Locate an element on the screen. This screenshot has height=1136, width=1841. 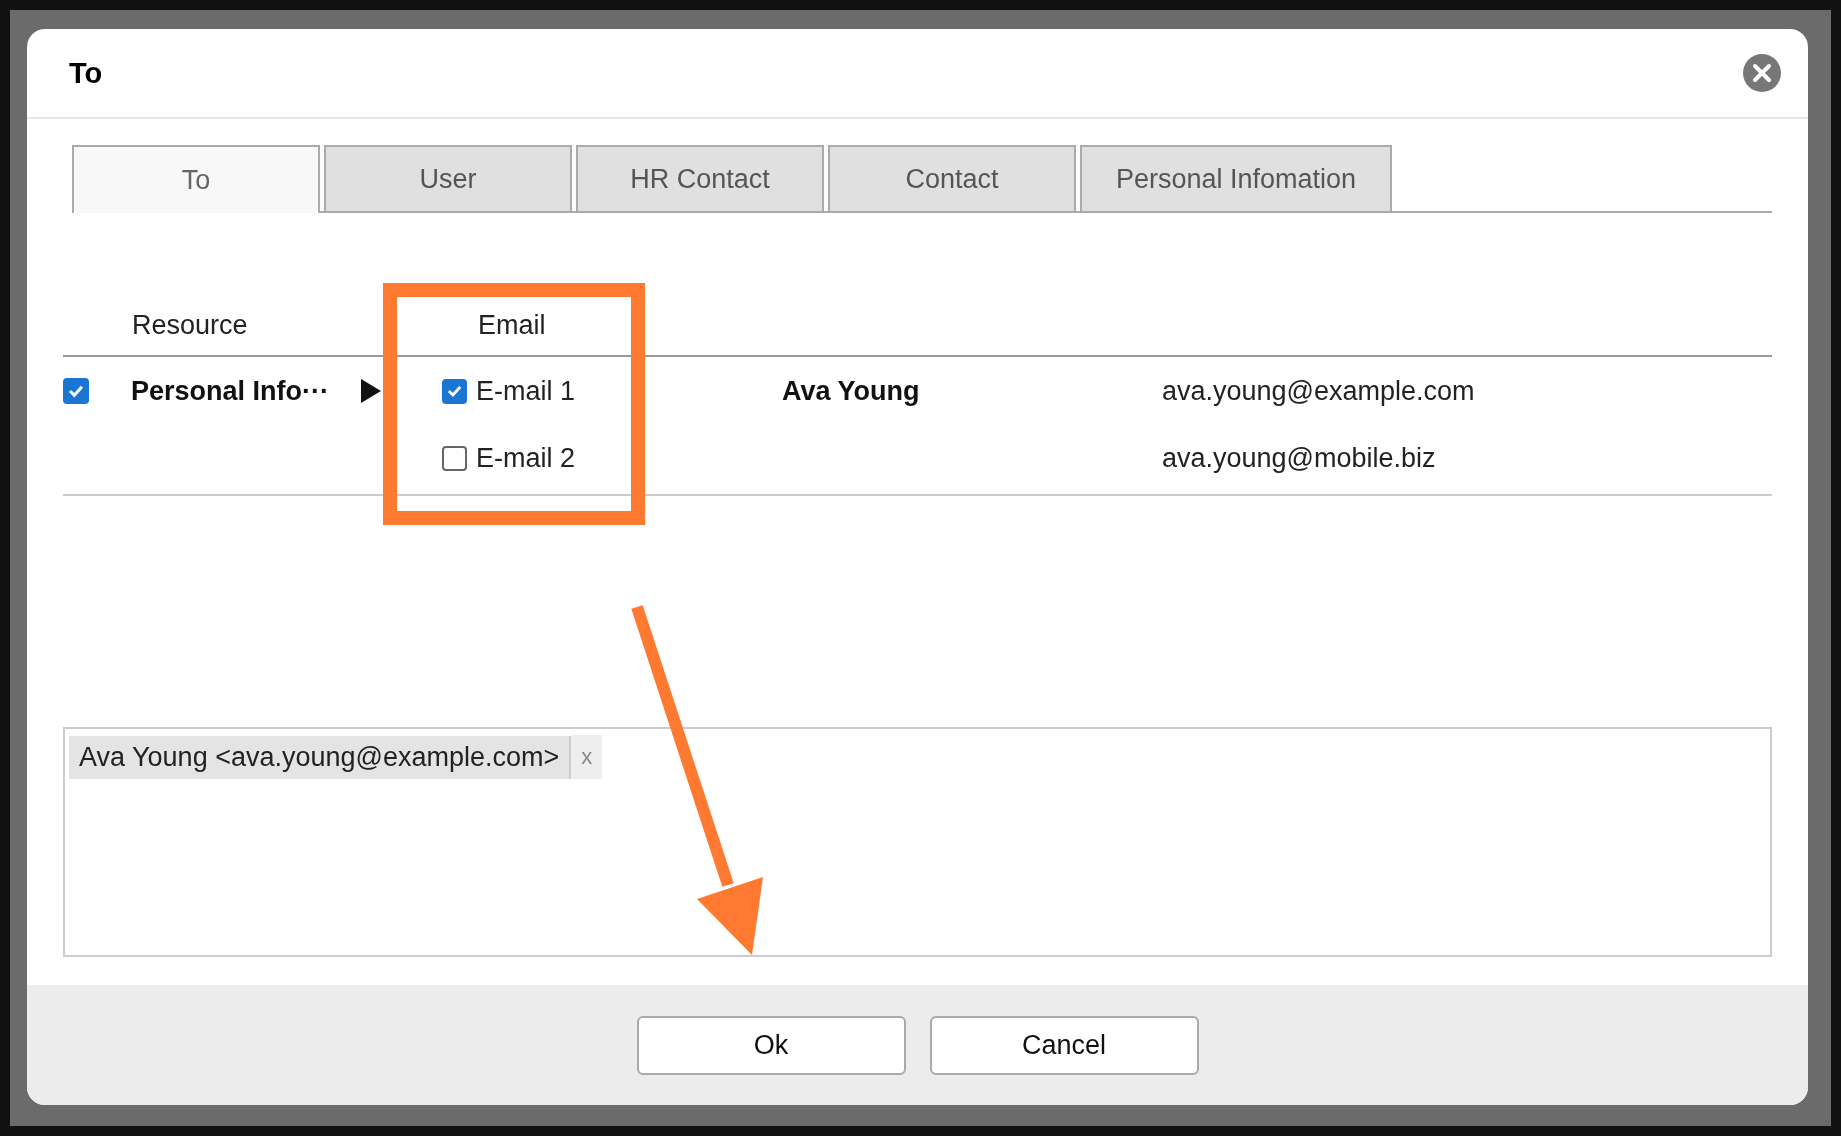
email-address: ava.young@mobile.biz is located at coordinates (1299, 458).